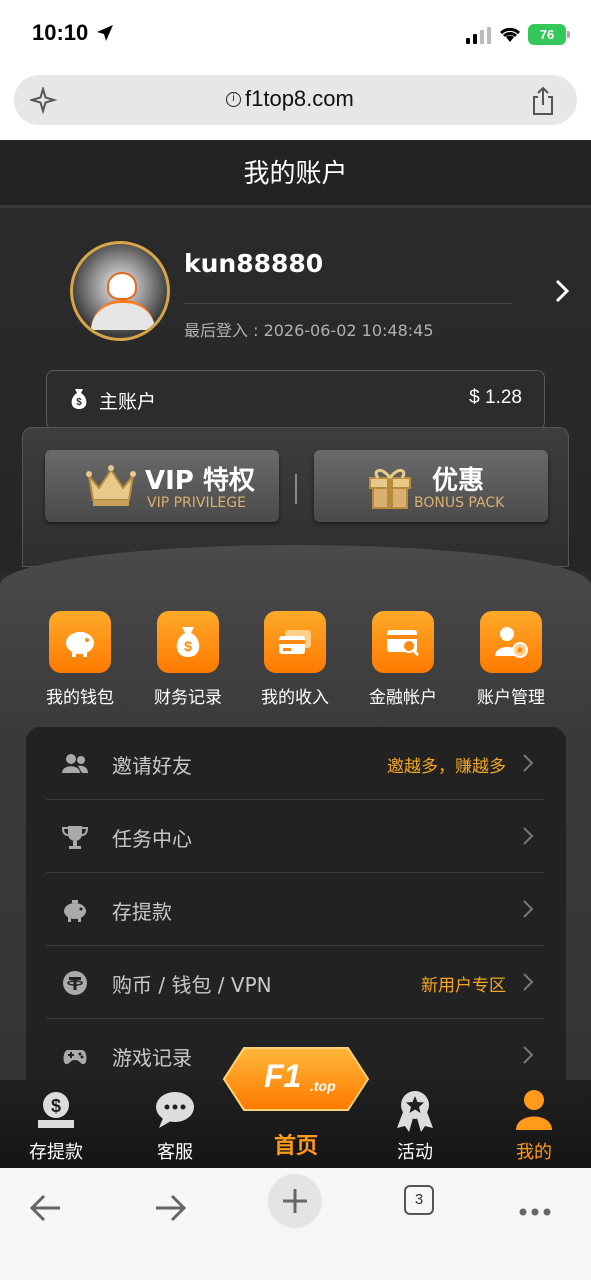 This screenshot has width=591, height=1280. Describe the element at coordinates (295, 909) in the screenshot. I see `menu-item-deposit-withdraw: 存提款` at that location.